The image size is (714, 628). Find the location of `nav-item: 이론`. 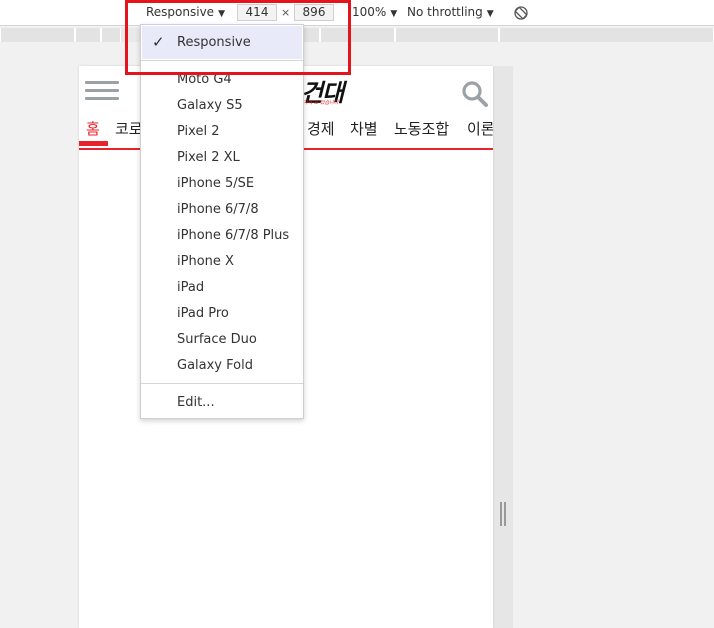

nav-item: 이론 is located at coordinates (480, 128).